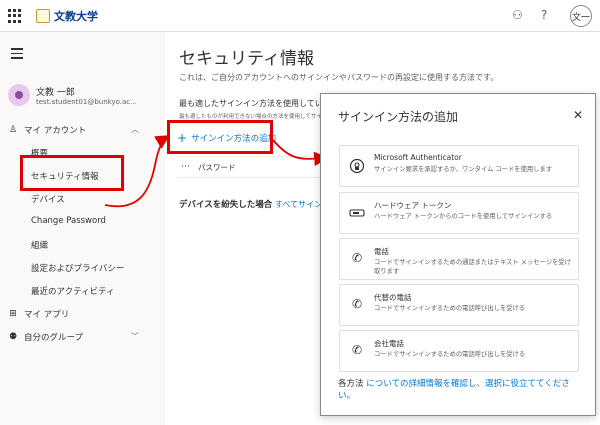 Image resolution: width=600 pixels, height=425 pixels. I want to click on account-avatar: 文一, so click(581, 16).